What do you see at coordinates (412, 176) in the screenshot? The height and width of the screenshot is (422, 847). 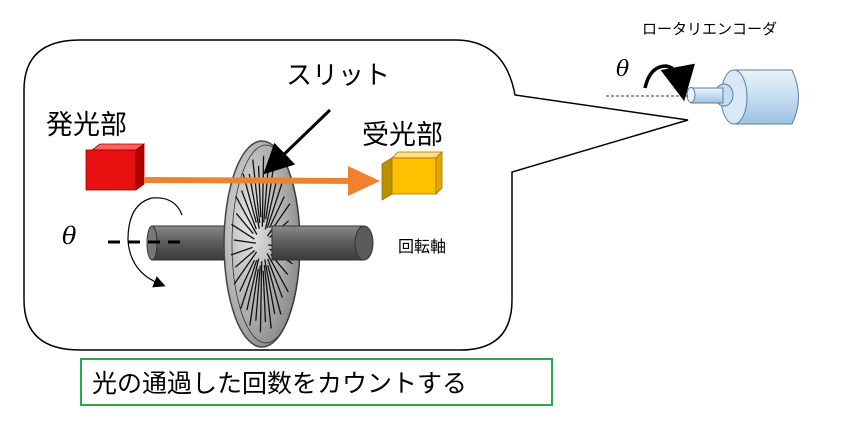 I see `receiver-cube` at bounding box center [412, 176].